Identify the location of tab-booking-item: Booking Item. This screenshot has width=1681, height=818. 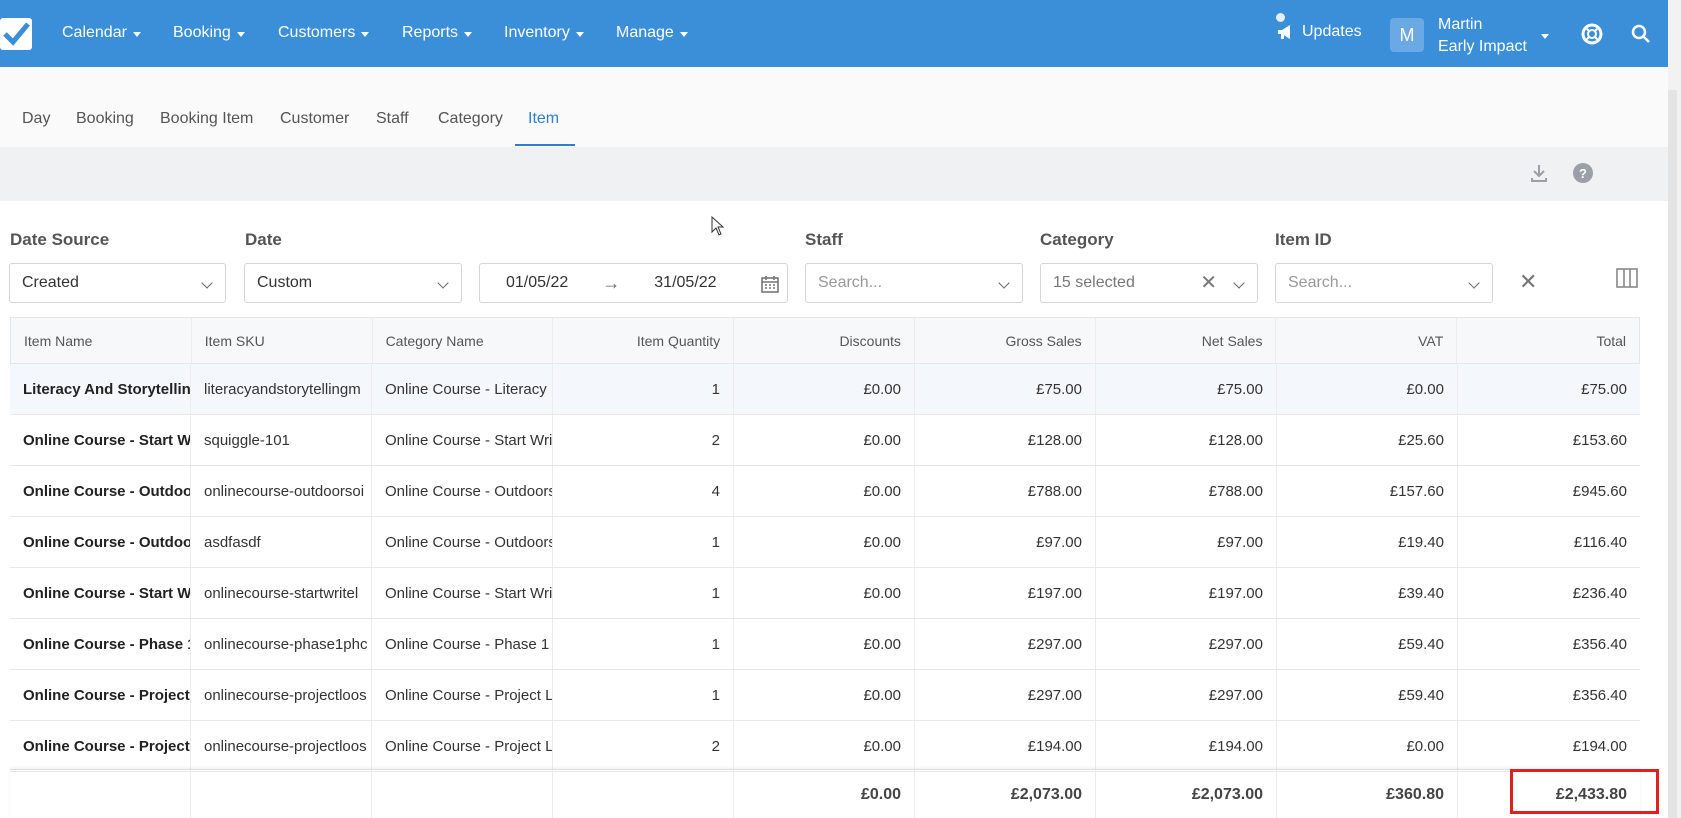
(206, 119).